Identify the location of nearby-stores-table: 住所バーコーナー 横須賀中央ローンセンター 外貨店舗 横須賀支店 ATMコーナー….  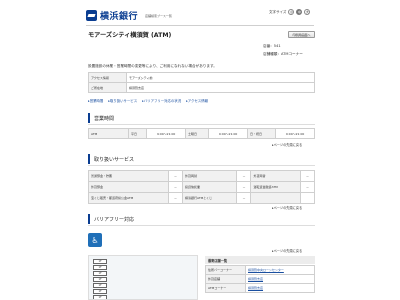
(260, 279).